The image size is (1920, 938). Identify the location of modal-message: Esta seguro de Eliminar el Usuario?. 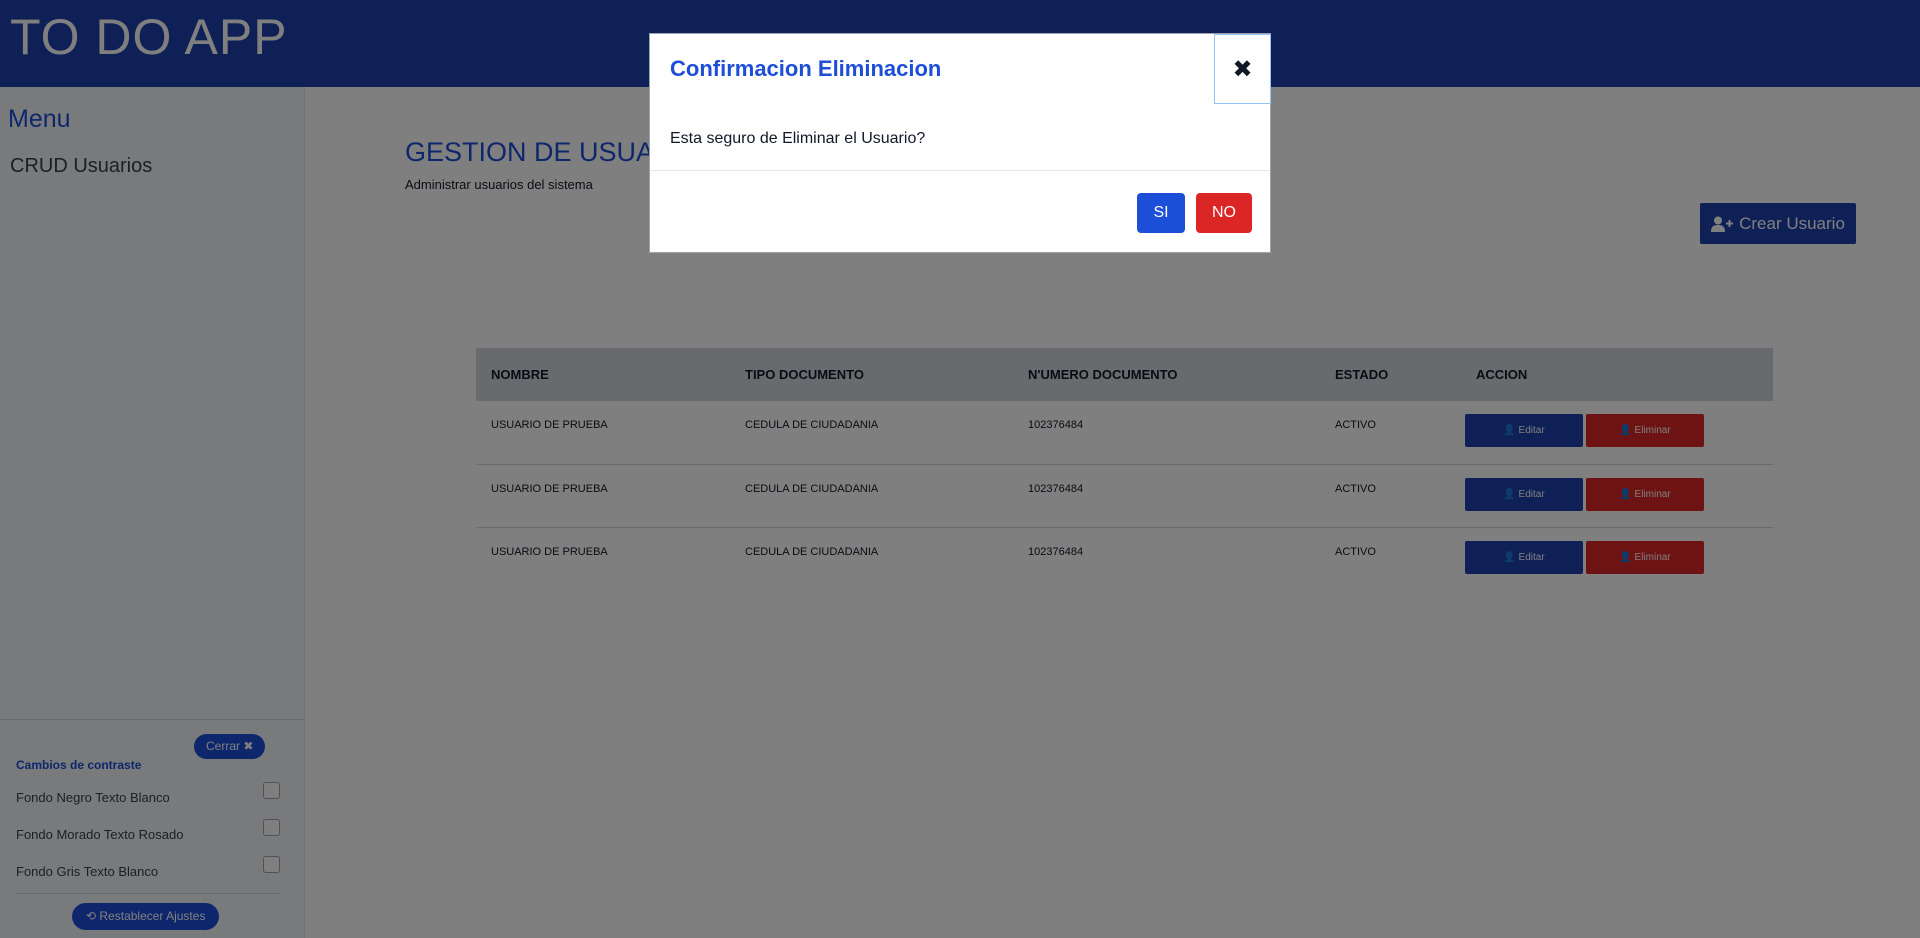
(798, 138).